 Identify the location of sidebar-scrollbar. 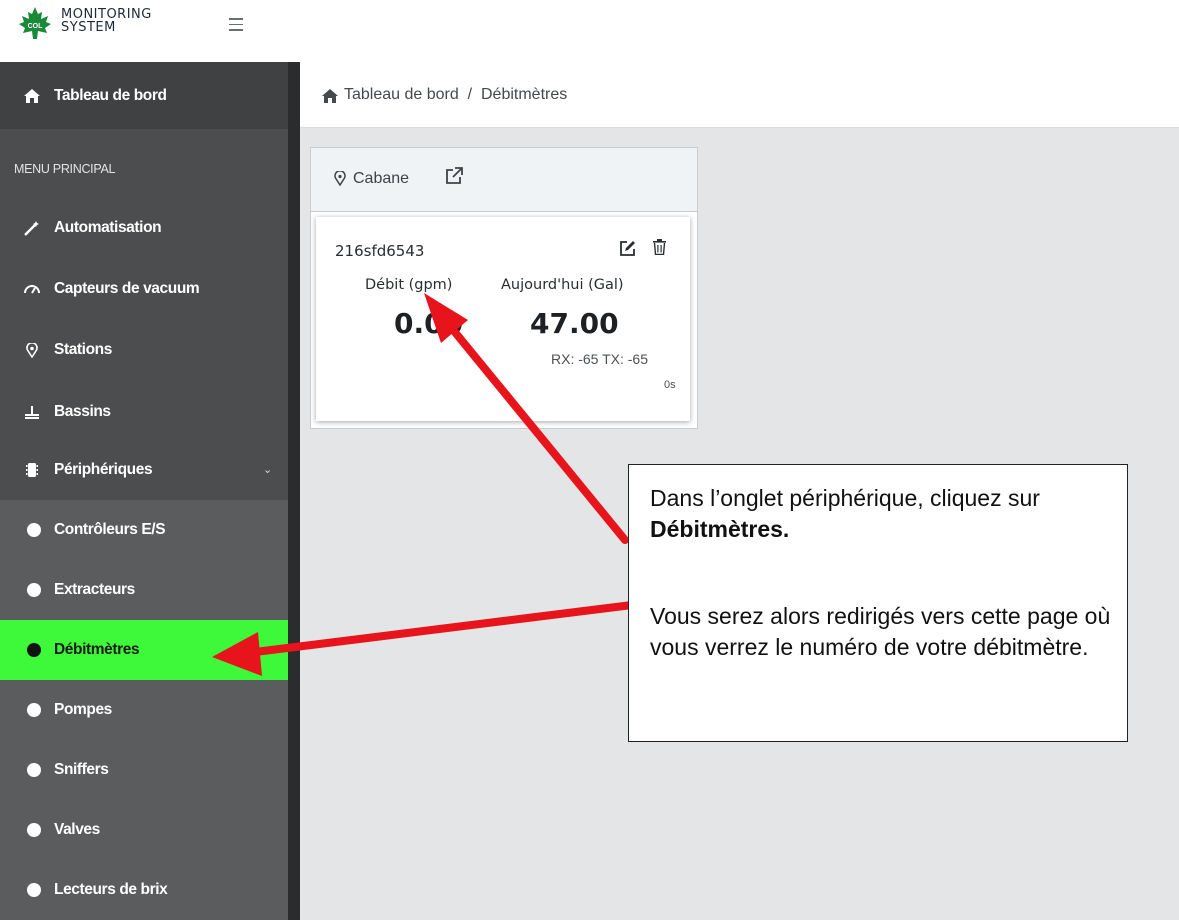
(294, 491).